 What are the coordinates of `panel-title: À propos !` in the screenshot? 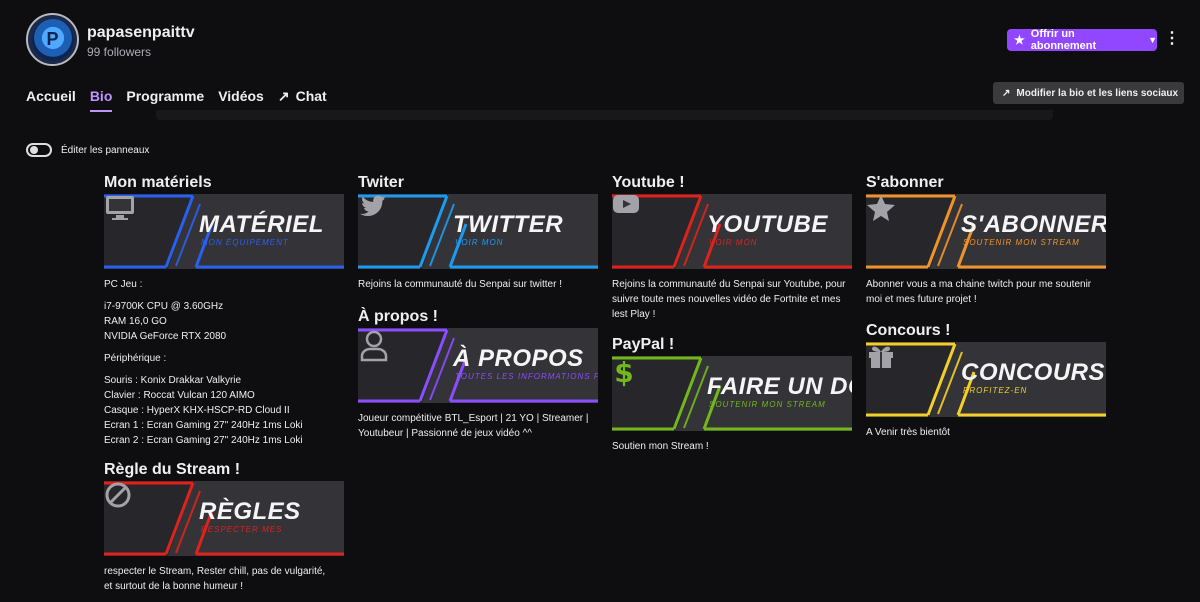 It's located at (398, 316).